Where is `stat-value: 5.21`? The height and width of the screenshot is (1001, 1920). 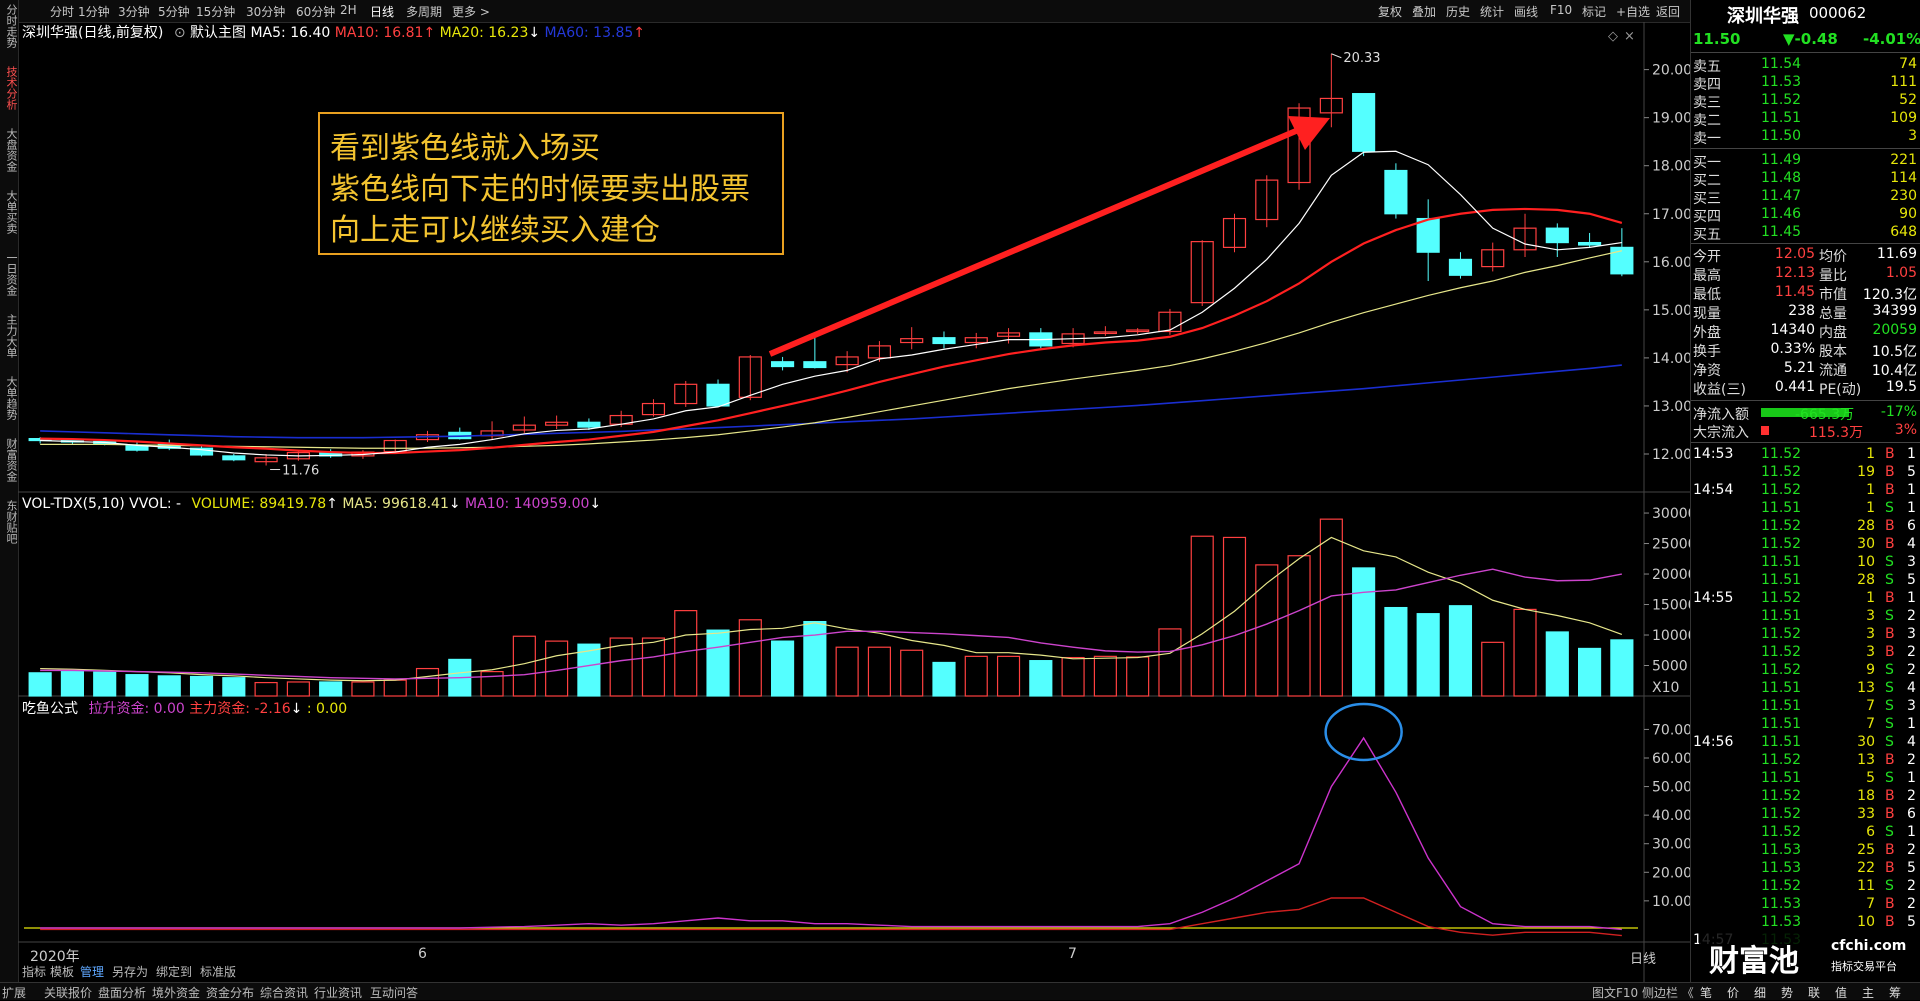 stat-value: 5.21 is located at coordinates (1799, 368).